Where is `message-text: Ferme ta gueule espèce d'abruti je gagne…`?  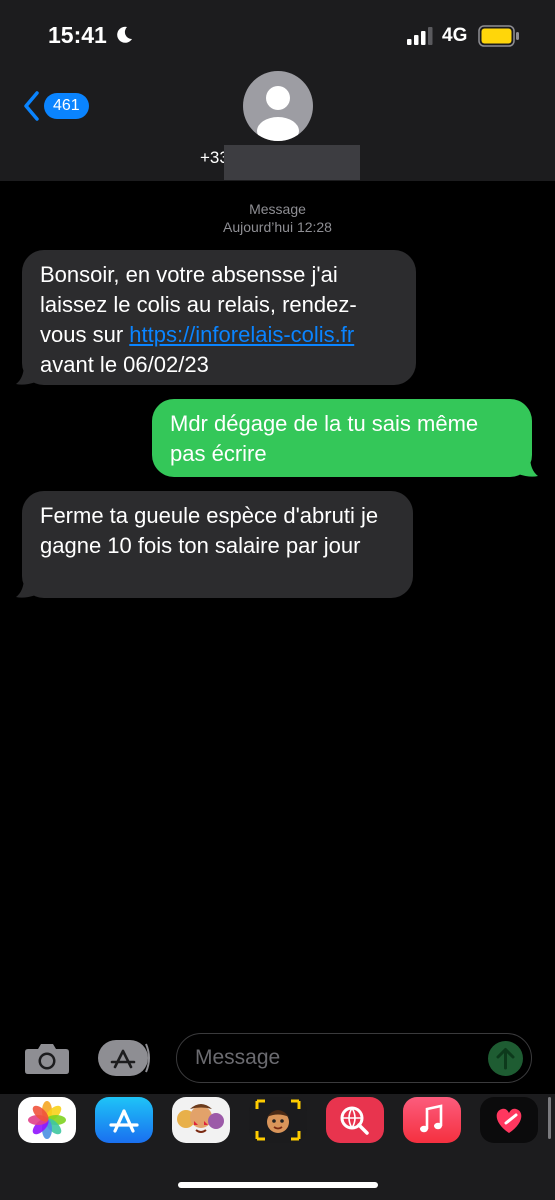
message-text: Ferme ta gueule espèce d'abruti je gagne… is located at coordinates (209, 530).